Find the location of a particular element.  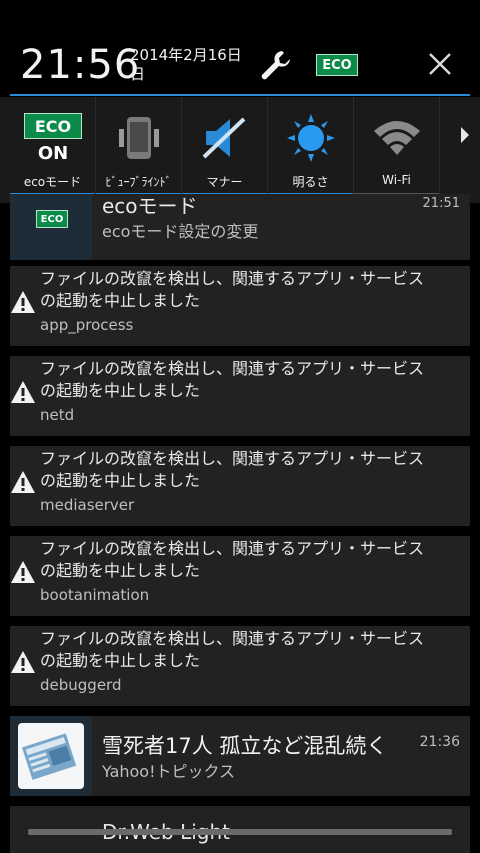

qs-tile-eco: ECO ON ecoモード is located at coordinates (53, 150).